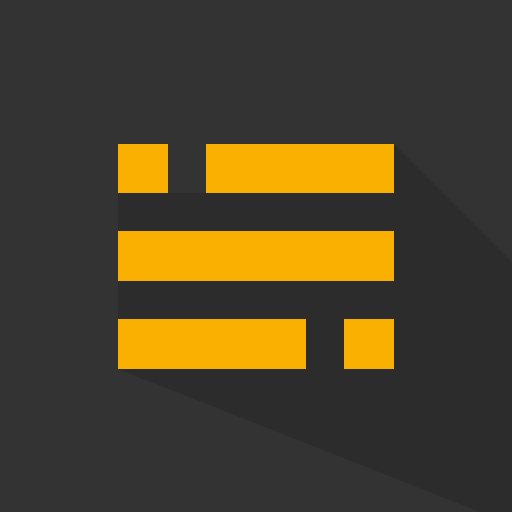 The height and width of the screenshot is (512, 512). Describe the element at coordinates (300, 168) in the screenshot. I see `bar-top-long` at that location.